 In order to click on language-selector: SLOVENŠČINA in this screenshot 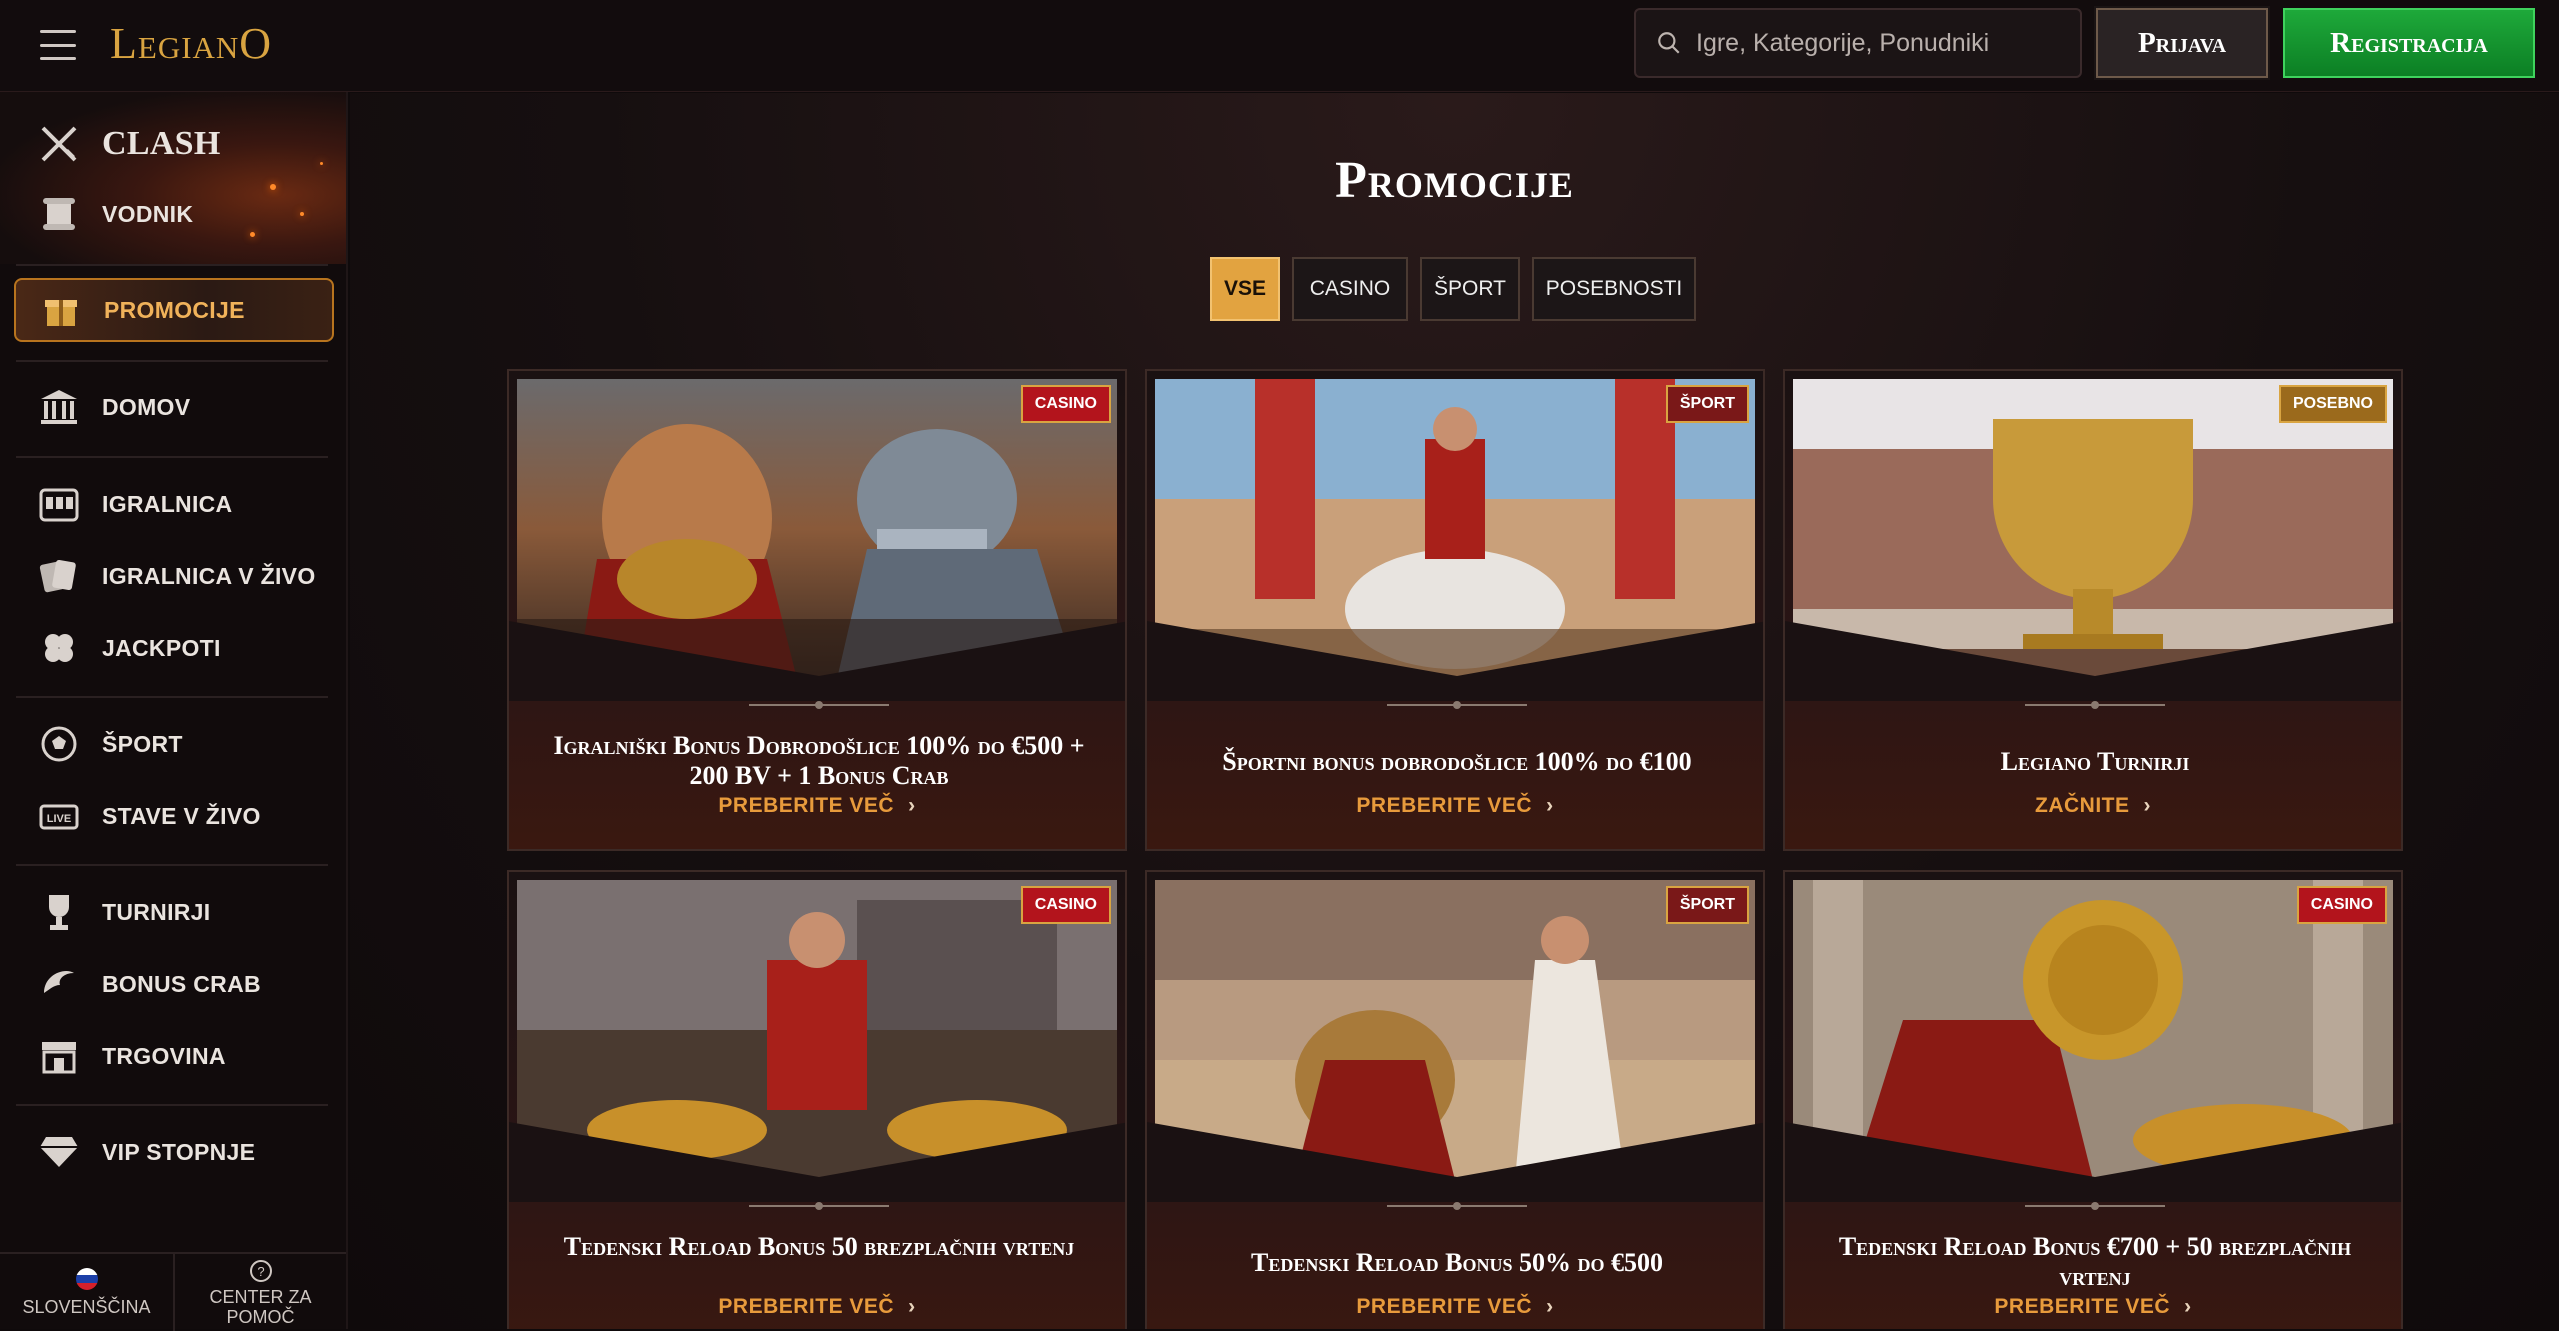, I will do `click(86, 1292)`.